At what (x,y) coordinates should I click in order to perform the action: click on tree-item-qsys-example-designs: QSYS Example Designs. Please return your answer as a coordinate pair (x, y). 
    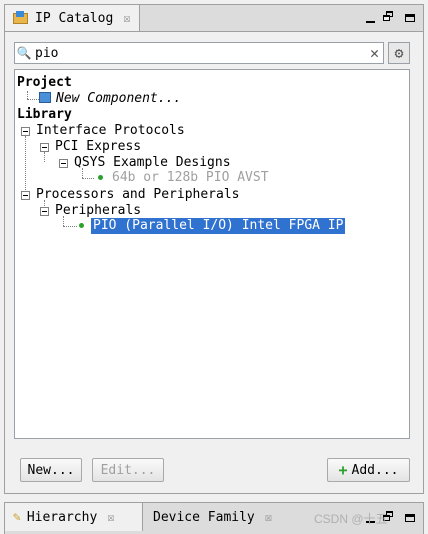
    Looking at the image, I should click on (152, 163).